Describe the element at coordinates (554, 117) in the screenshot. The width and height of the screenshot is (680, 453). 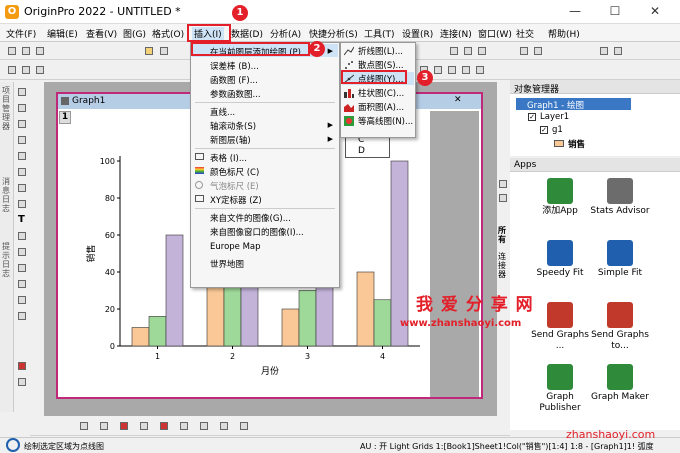
I see `tree-node-layer: Layer1` at that location.